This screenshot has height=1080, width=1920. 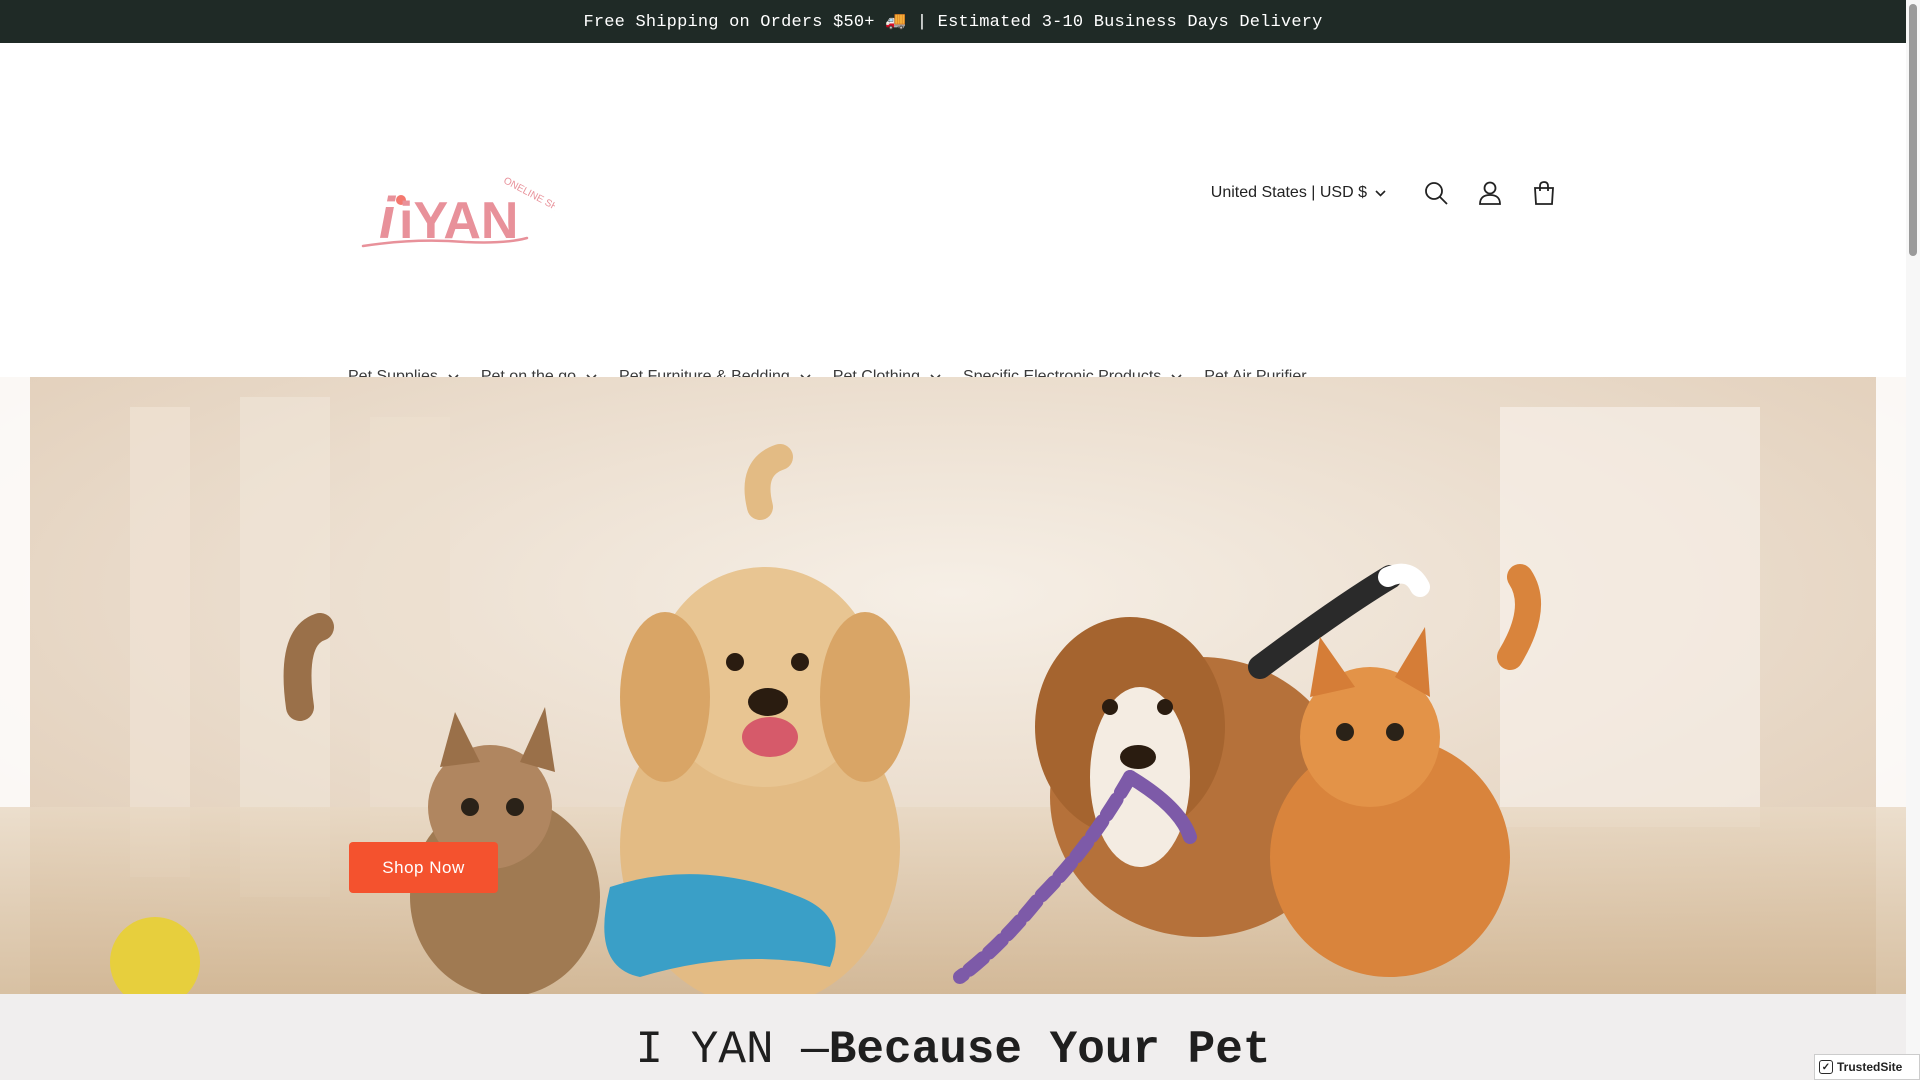 I want to click on logo: i iYAN ONELINE SHOP, so click(x=464, y=203).